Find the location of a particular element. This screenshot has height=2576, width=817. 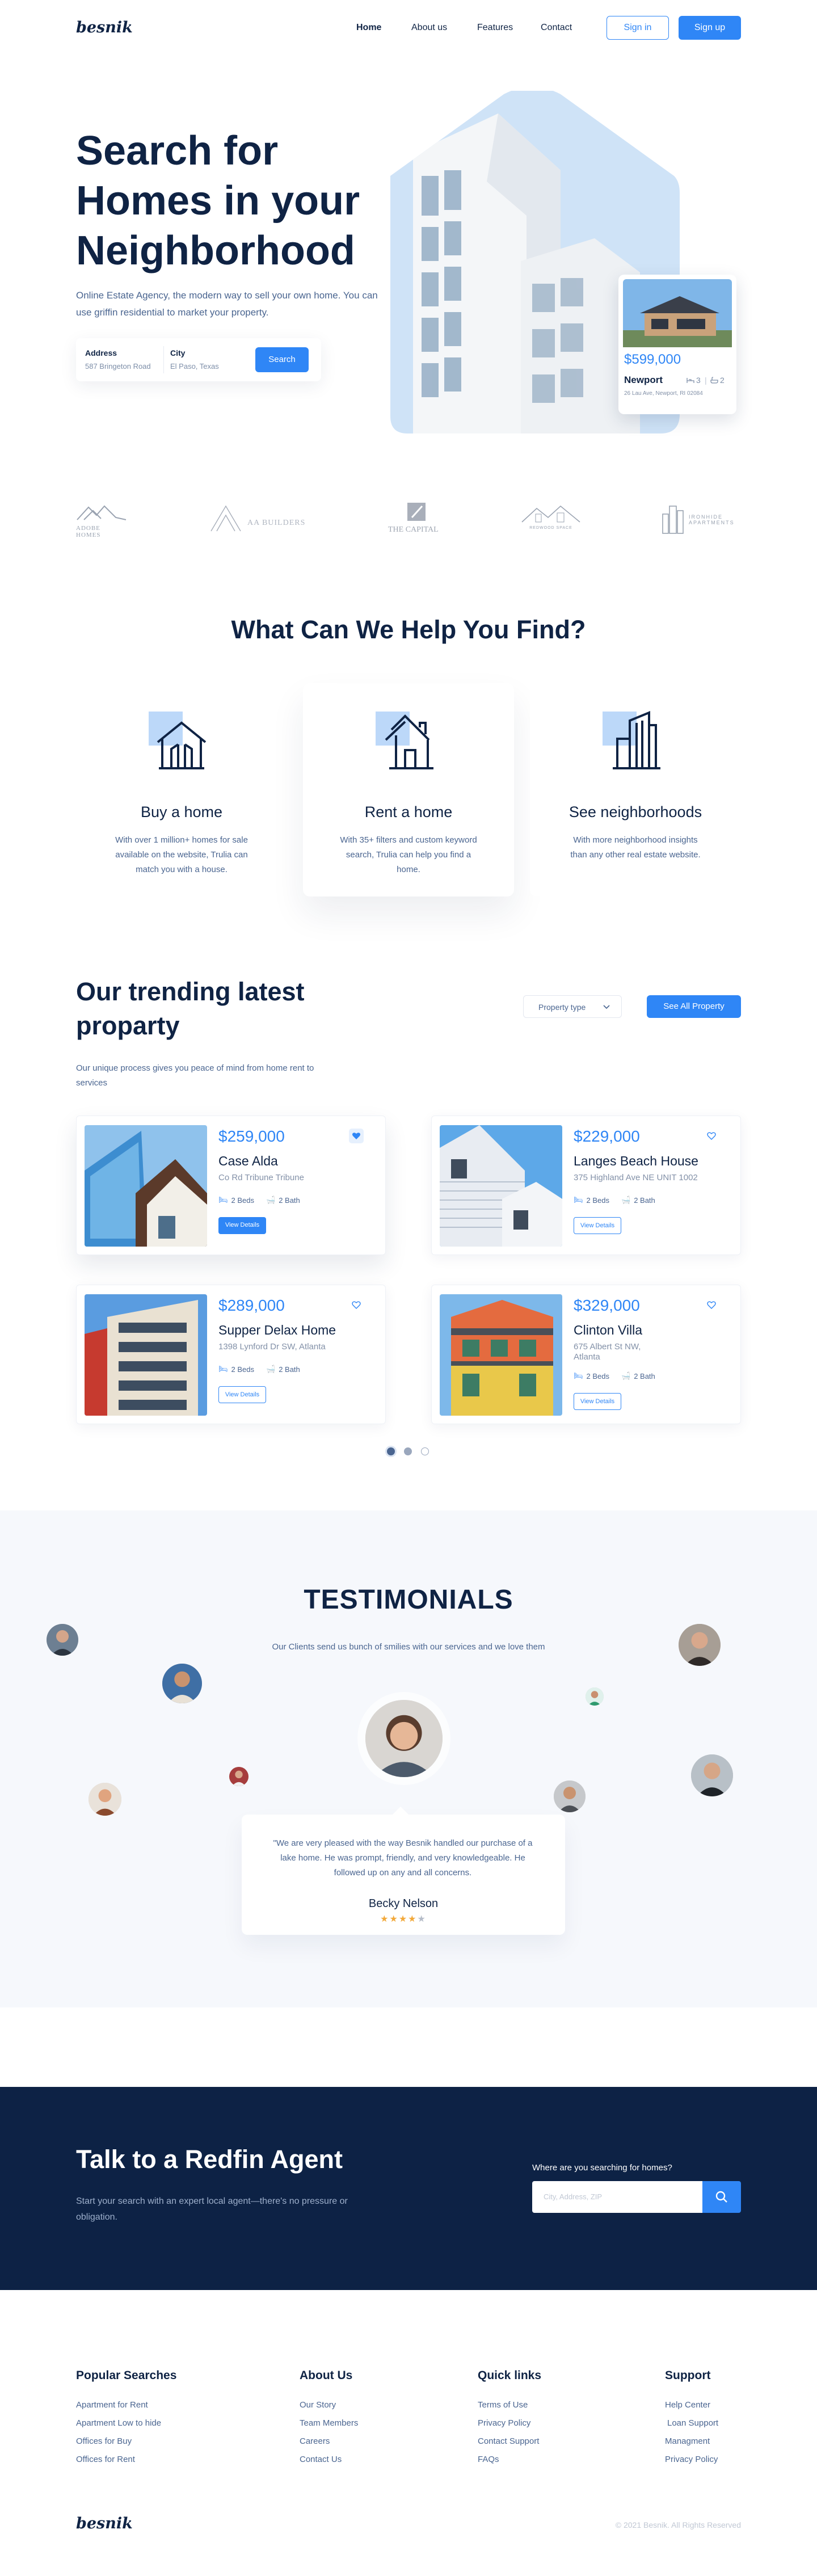

address-label: Address is located at coordinates (101, 352).